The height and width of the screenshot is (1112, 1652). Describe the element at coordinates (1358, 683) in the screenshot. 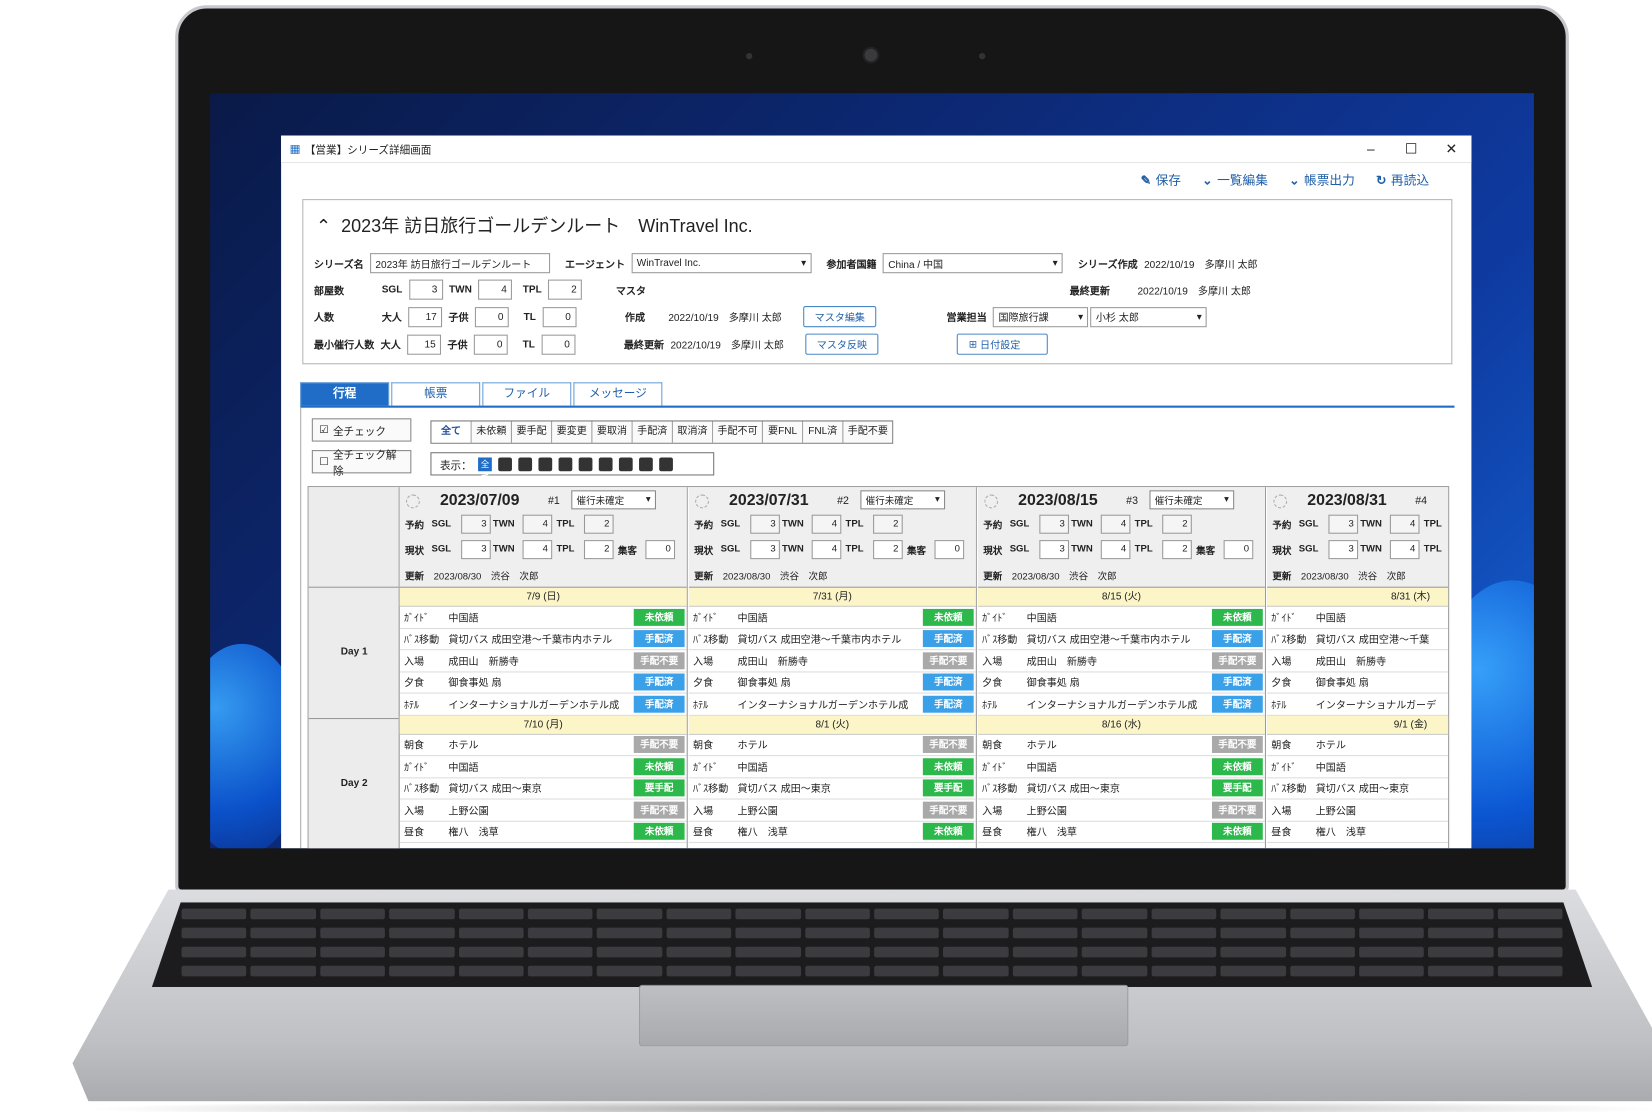

I see `itinerary-item: 夕食 御食事処 扇` at that location.